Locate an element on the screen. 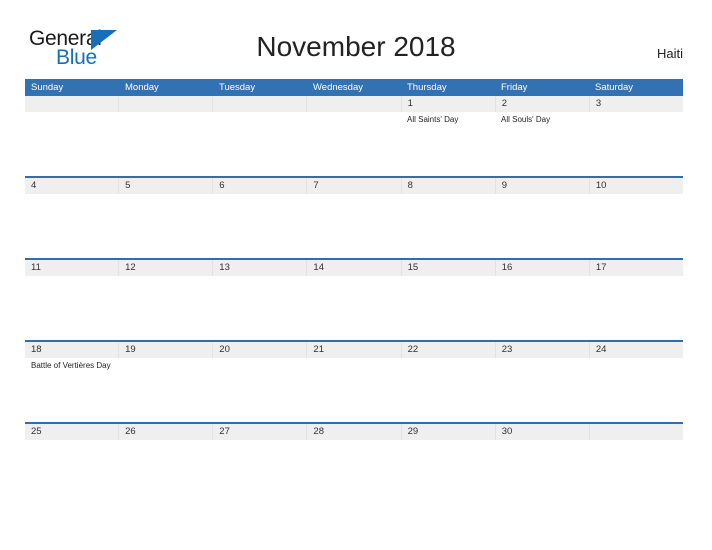 Image resolution: width=712 pixels, height=550 pixels. day-number: 13 is located at coordinates (260, 268).